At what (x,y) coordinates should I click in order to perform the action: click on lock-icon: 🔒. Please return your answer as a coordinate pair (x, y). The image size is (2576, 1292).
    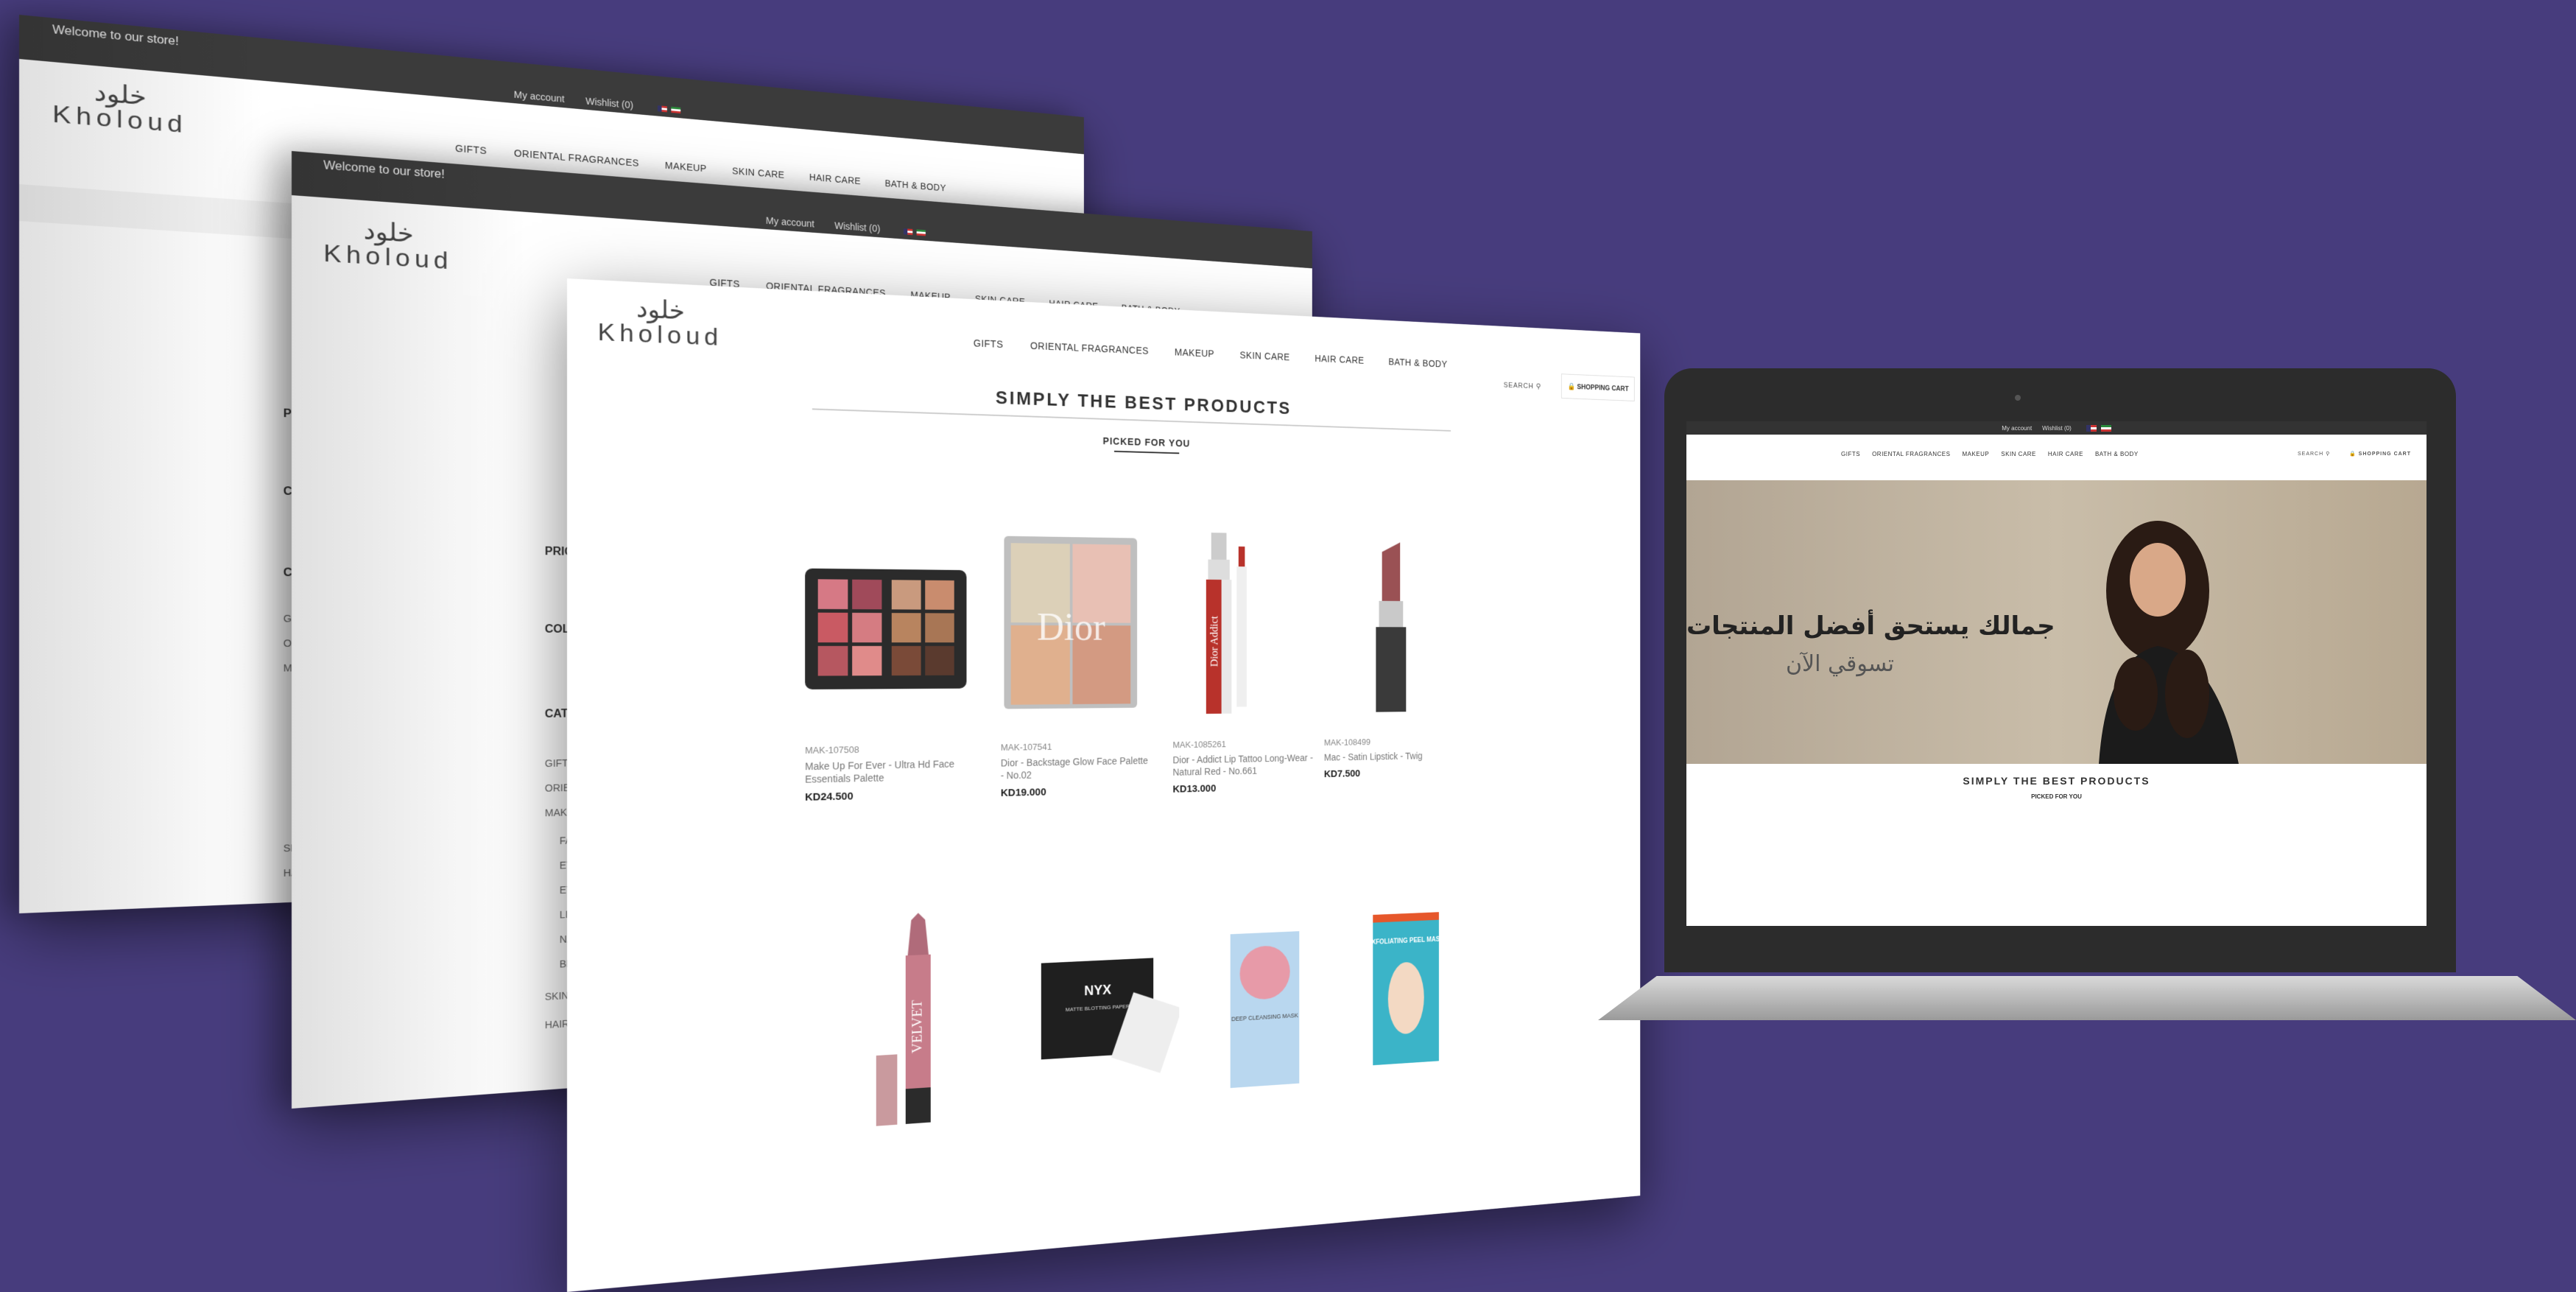
    Looking at the image, I should click on (2353, 454).